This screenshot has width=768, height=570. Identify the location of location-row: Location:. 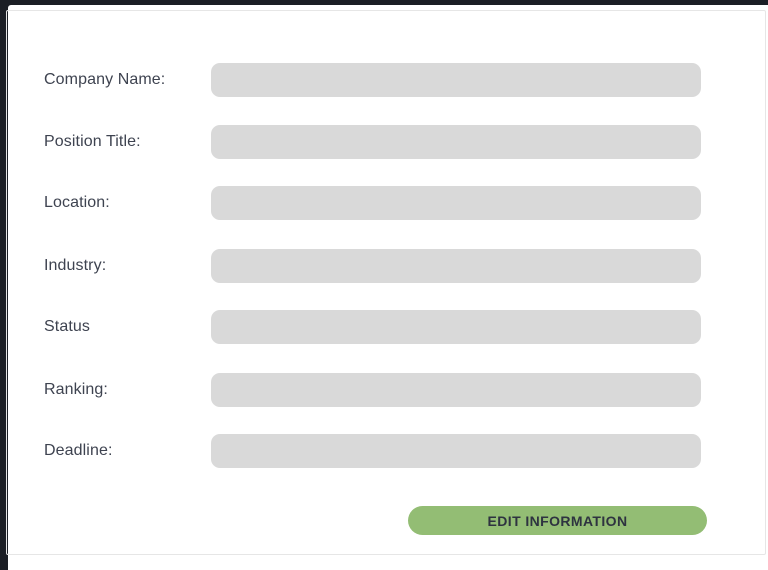
(388, 203).